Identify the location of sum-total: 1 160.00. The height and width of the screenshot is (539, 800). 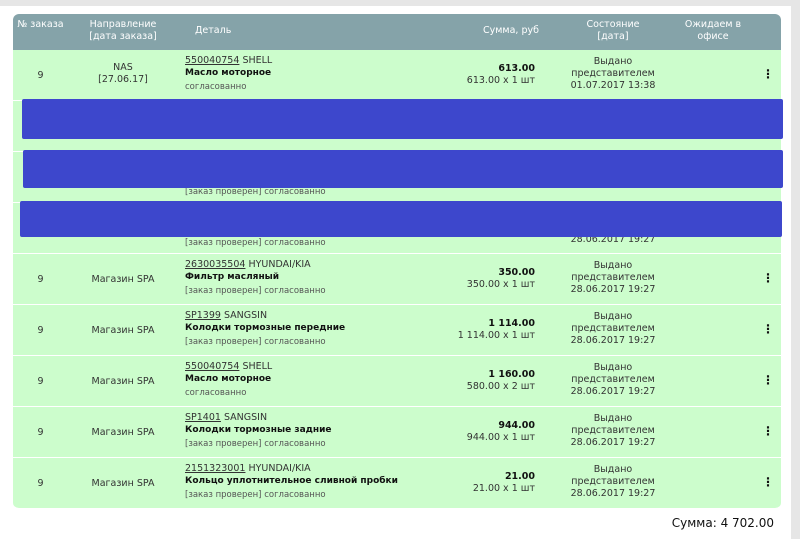
(511, 374).